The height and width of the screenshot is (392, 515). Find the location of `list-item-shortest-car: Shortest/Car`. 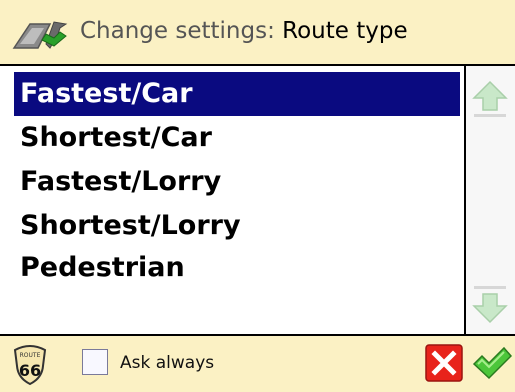

list-item-shortest-car: Shortest/Car is located at coordinates (113, 138).